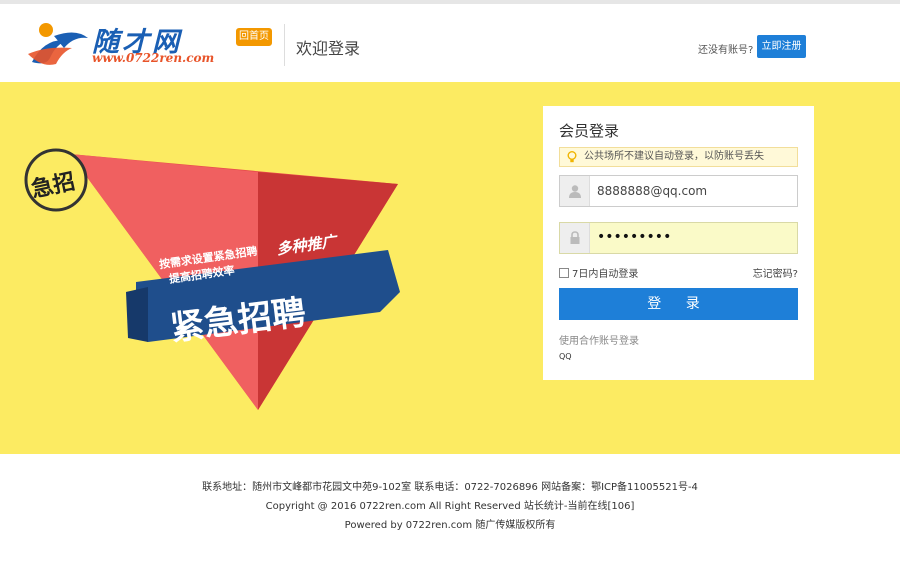  What do you see at coordinates (572, 157) in the screenshot?
I see `lightbulb-icon` at bounding box center [572, 157].